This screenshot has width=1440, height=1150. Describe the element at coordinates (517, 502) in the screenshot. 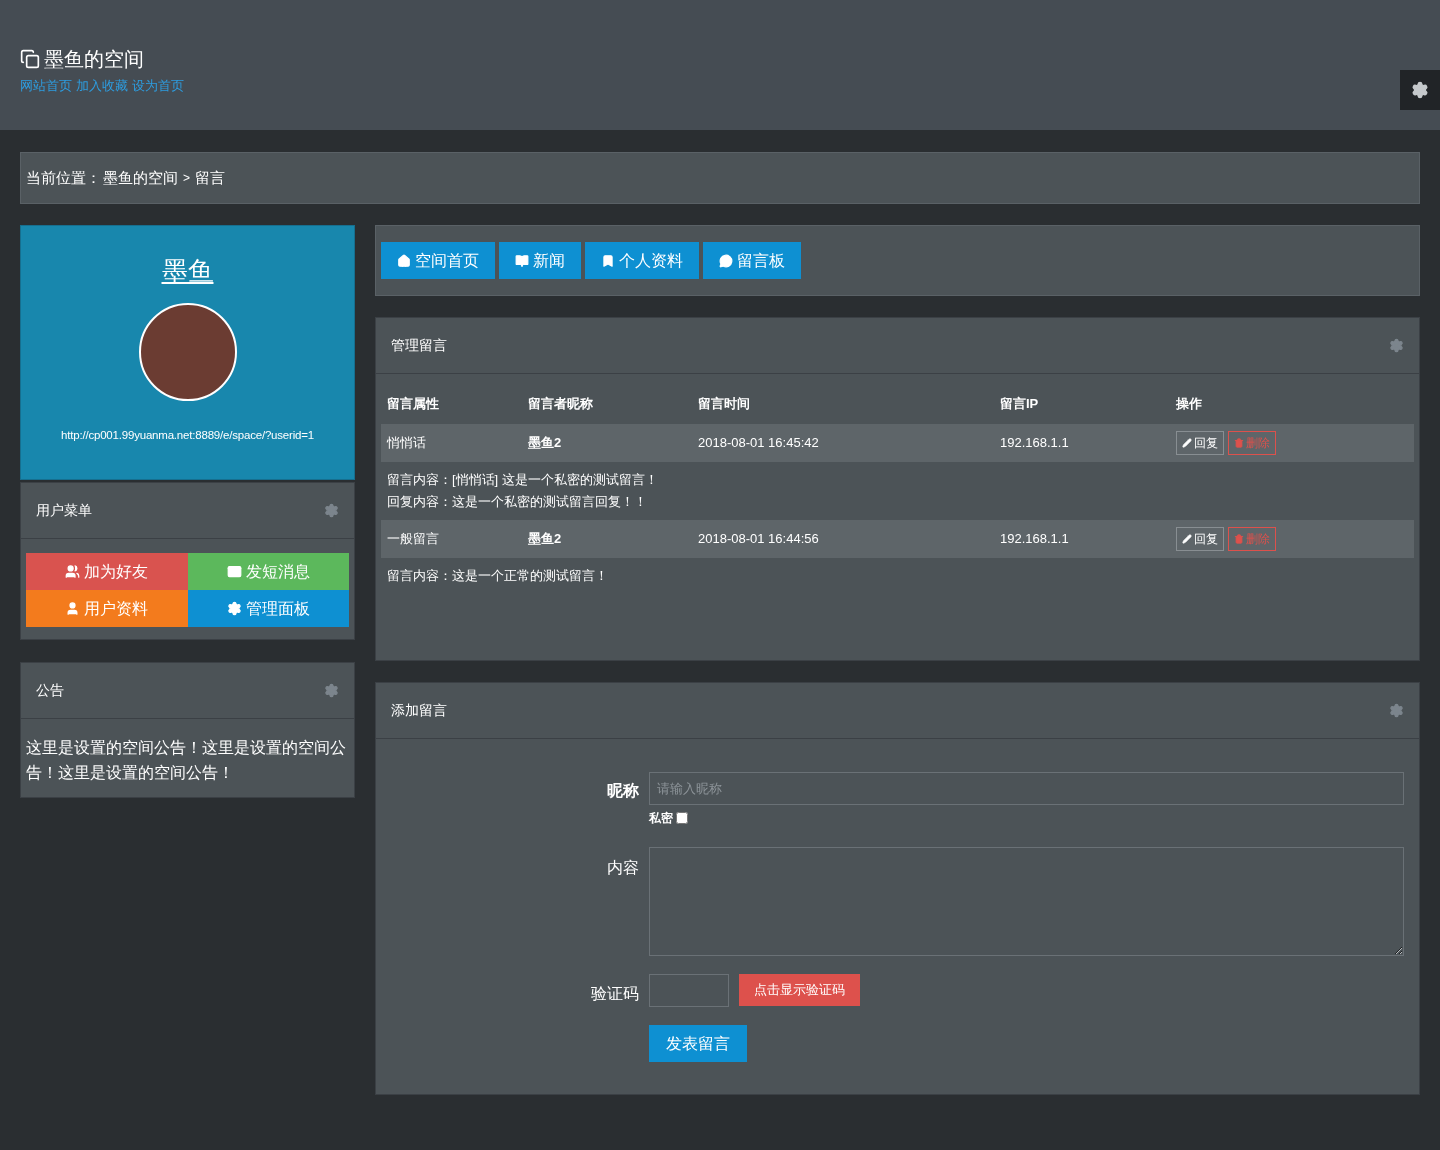

I see `message-content: 回复内容：这是一个私密的测试留言回复！！` at that location.